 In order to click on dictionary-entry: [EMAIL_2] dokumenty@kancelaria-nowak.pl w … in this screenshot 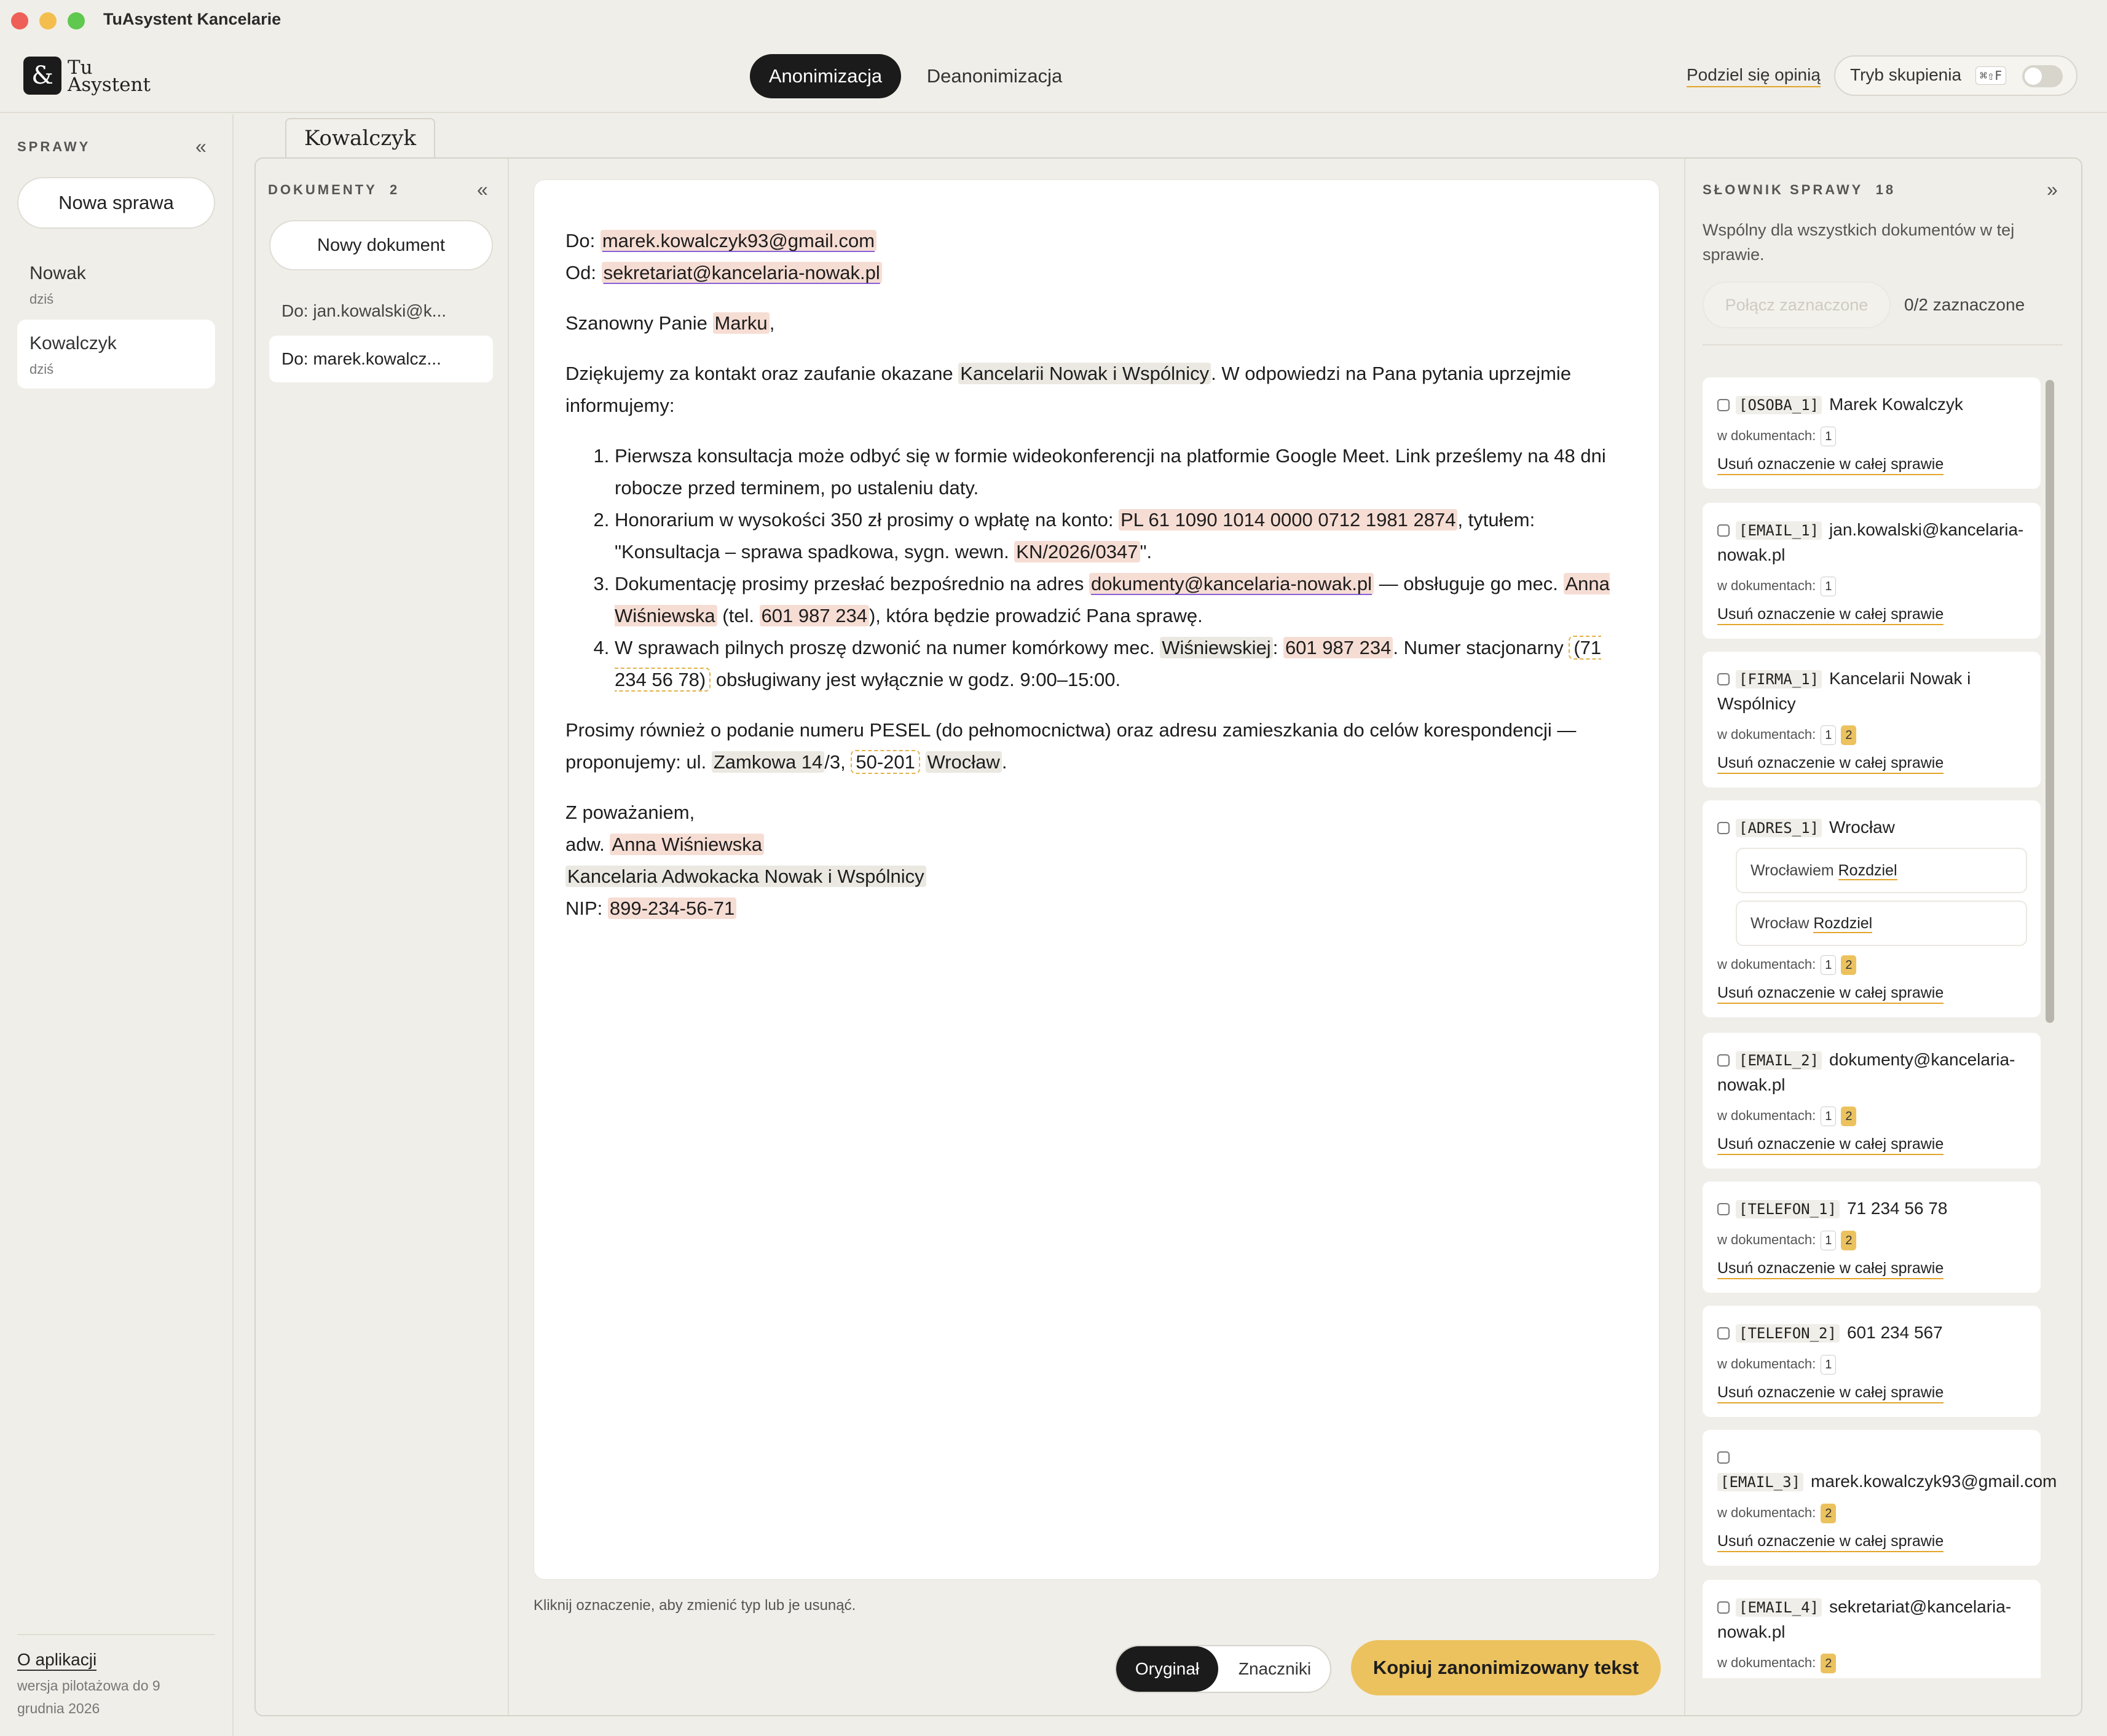, I will do `click(1872, 1101)`.